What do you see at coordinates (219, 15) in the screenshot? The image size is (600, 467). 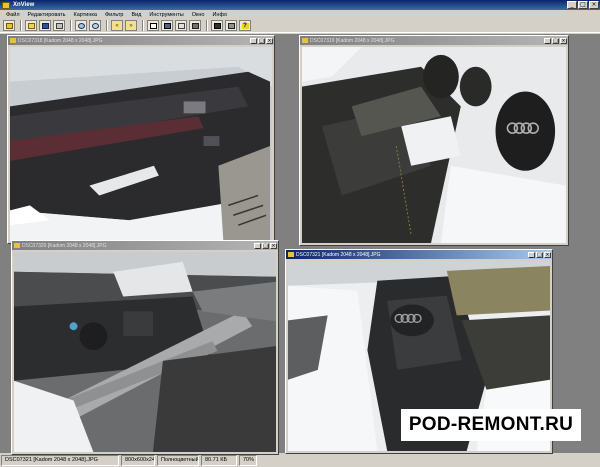 I see `menu-info: Инфо` at bounding box center [219, 15].